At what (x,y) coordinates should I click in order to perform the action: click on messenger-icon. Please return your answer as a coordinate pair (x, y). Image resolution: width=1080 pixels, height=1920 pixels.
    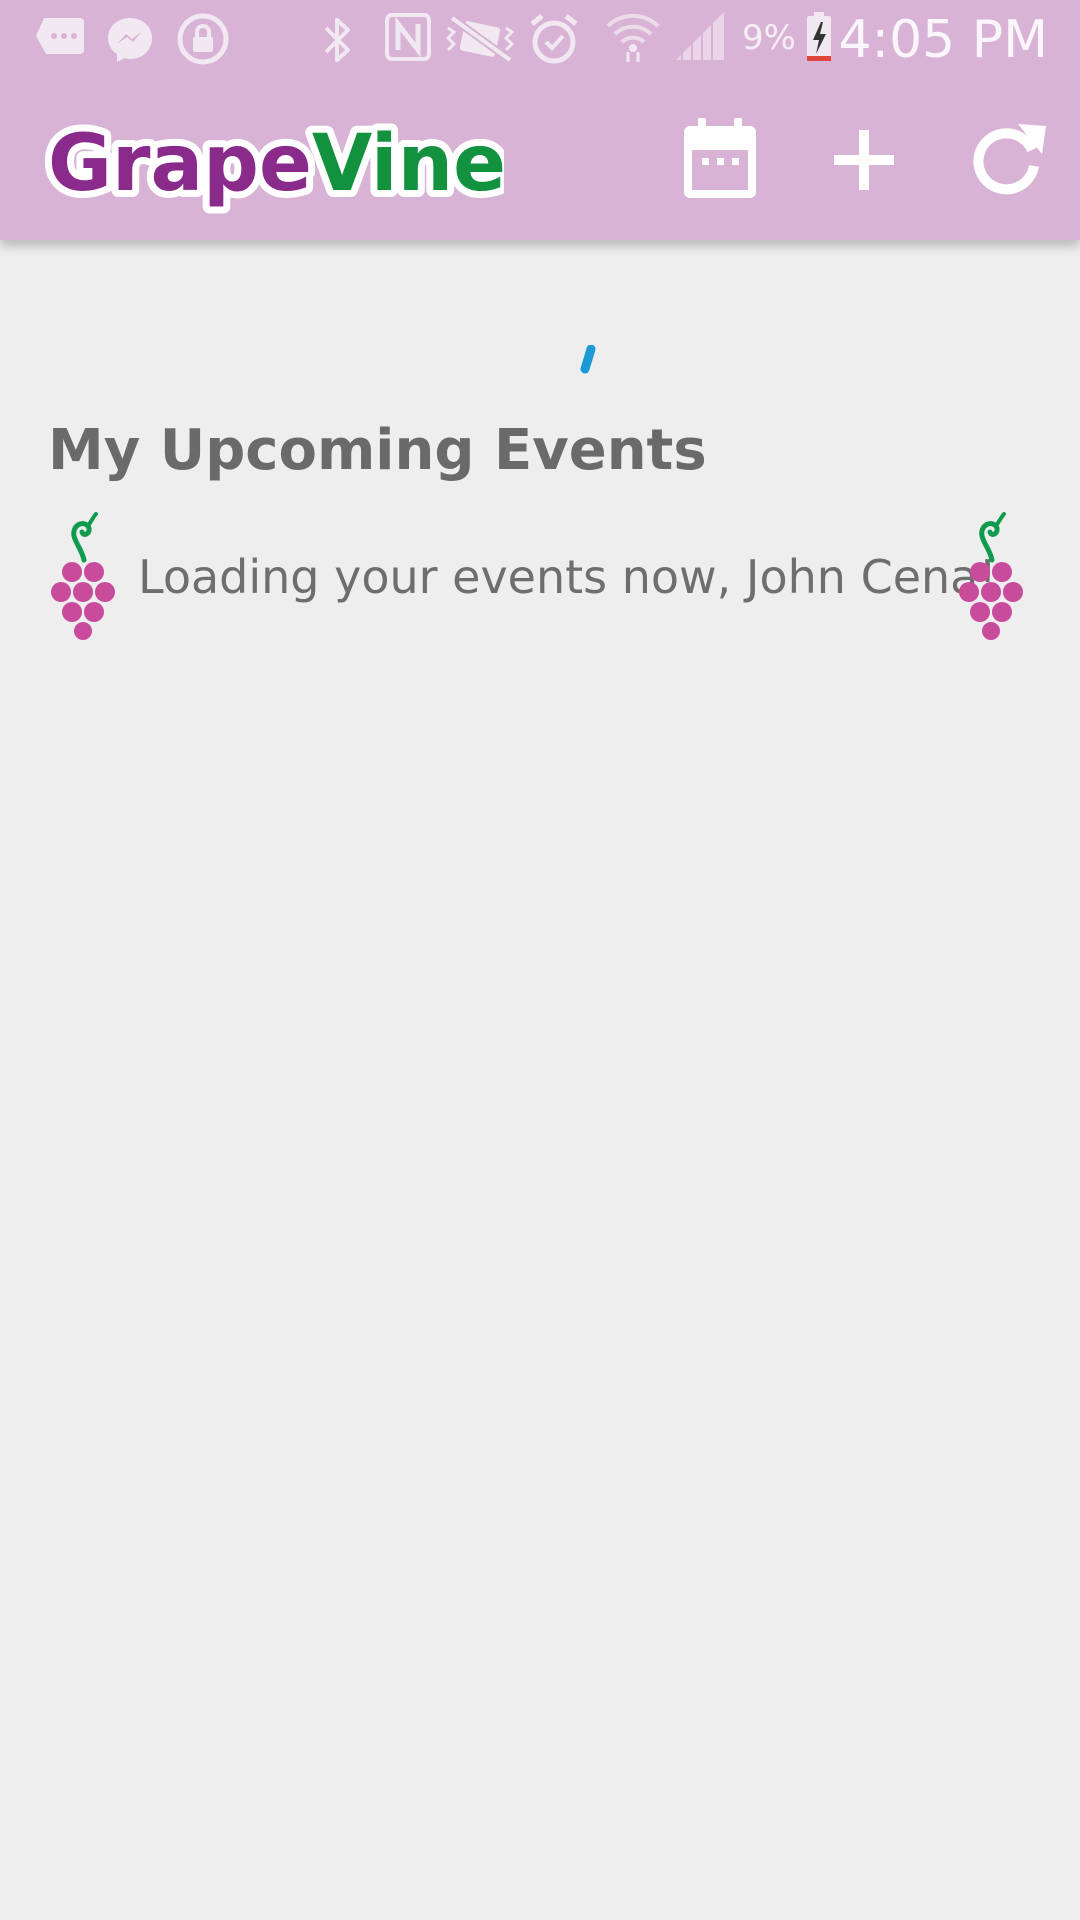
    Looking at the image, I should click on (130, 40).